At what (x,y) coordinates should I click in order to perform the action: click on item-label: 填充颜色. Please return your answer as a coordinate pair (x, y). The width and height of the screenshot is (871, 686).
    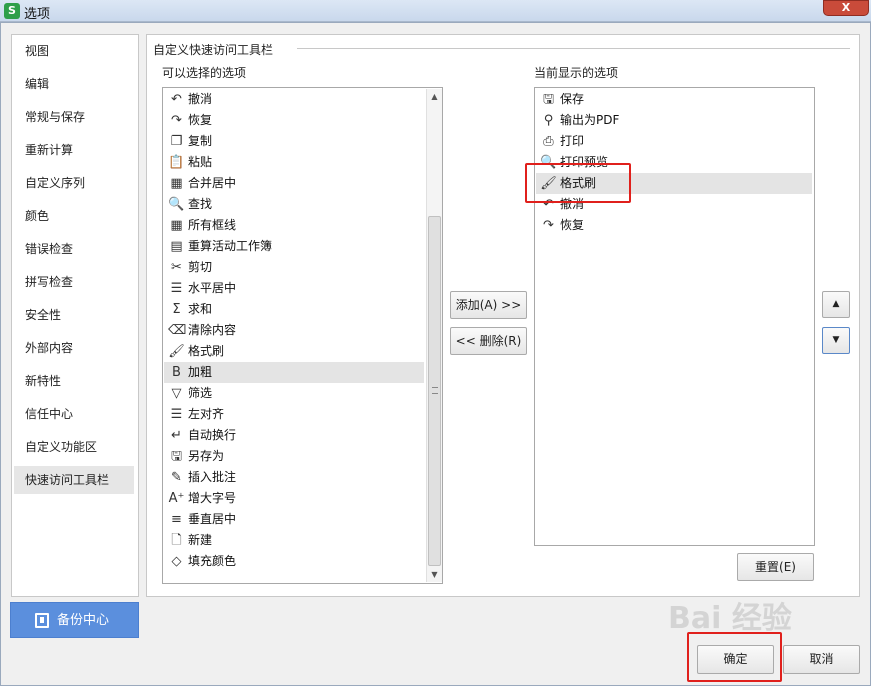
    Looking at the image, I should click on (212, 561).